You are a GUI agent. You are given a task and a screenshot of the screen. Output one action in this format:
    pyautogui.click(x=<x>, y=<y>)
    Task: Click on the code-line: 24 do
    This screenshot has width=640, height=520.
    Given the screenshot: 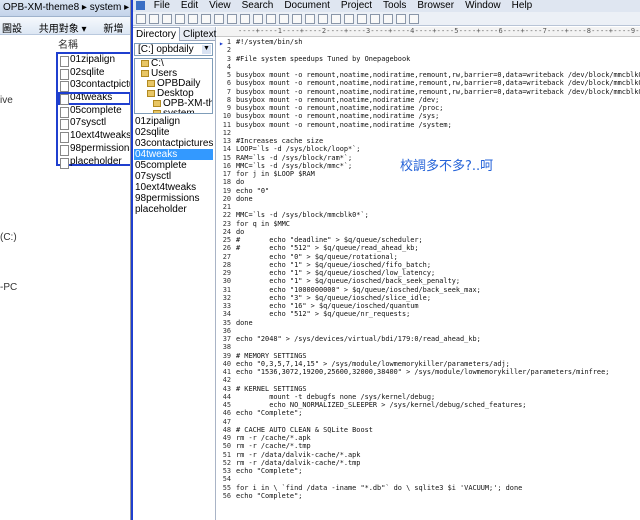 What is the action you would take?
    pyautogui.click(x=428, y=232)
    